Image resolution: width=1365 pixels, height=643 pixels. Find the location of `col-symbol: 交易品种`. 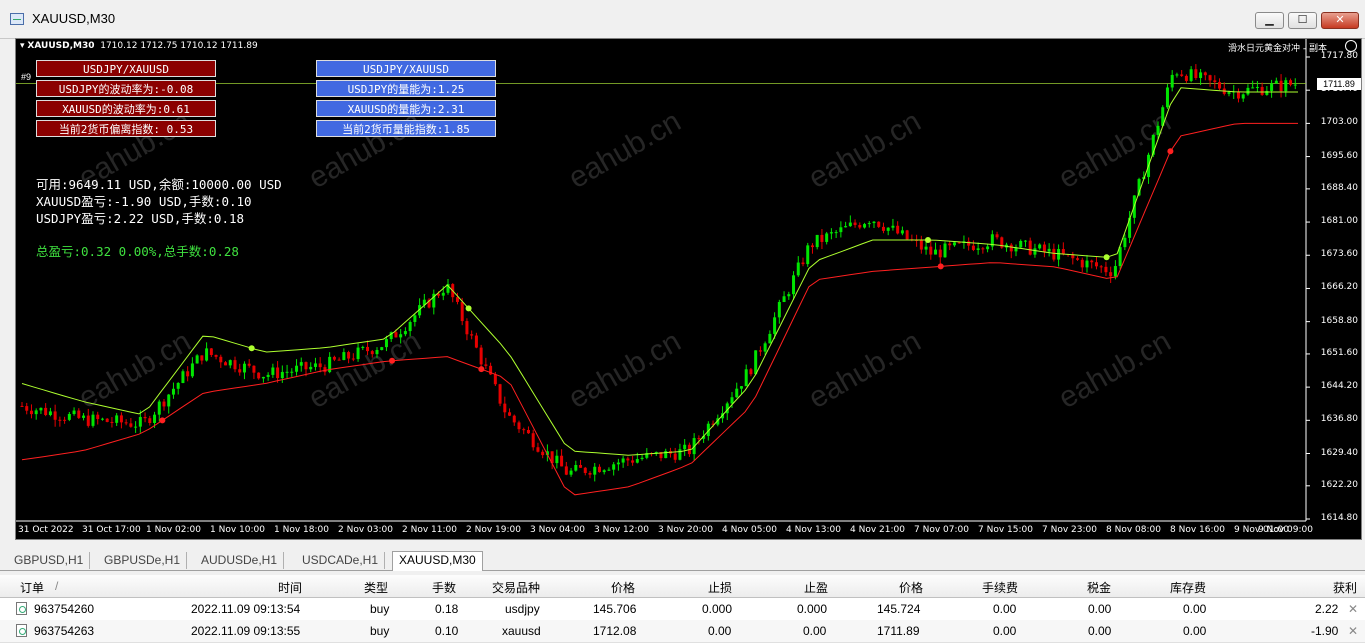

col-symbol: 交易品种 is located at coordinates (516, 587).